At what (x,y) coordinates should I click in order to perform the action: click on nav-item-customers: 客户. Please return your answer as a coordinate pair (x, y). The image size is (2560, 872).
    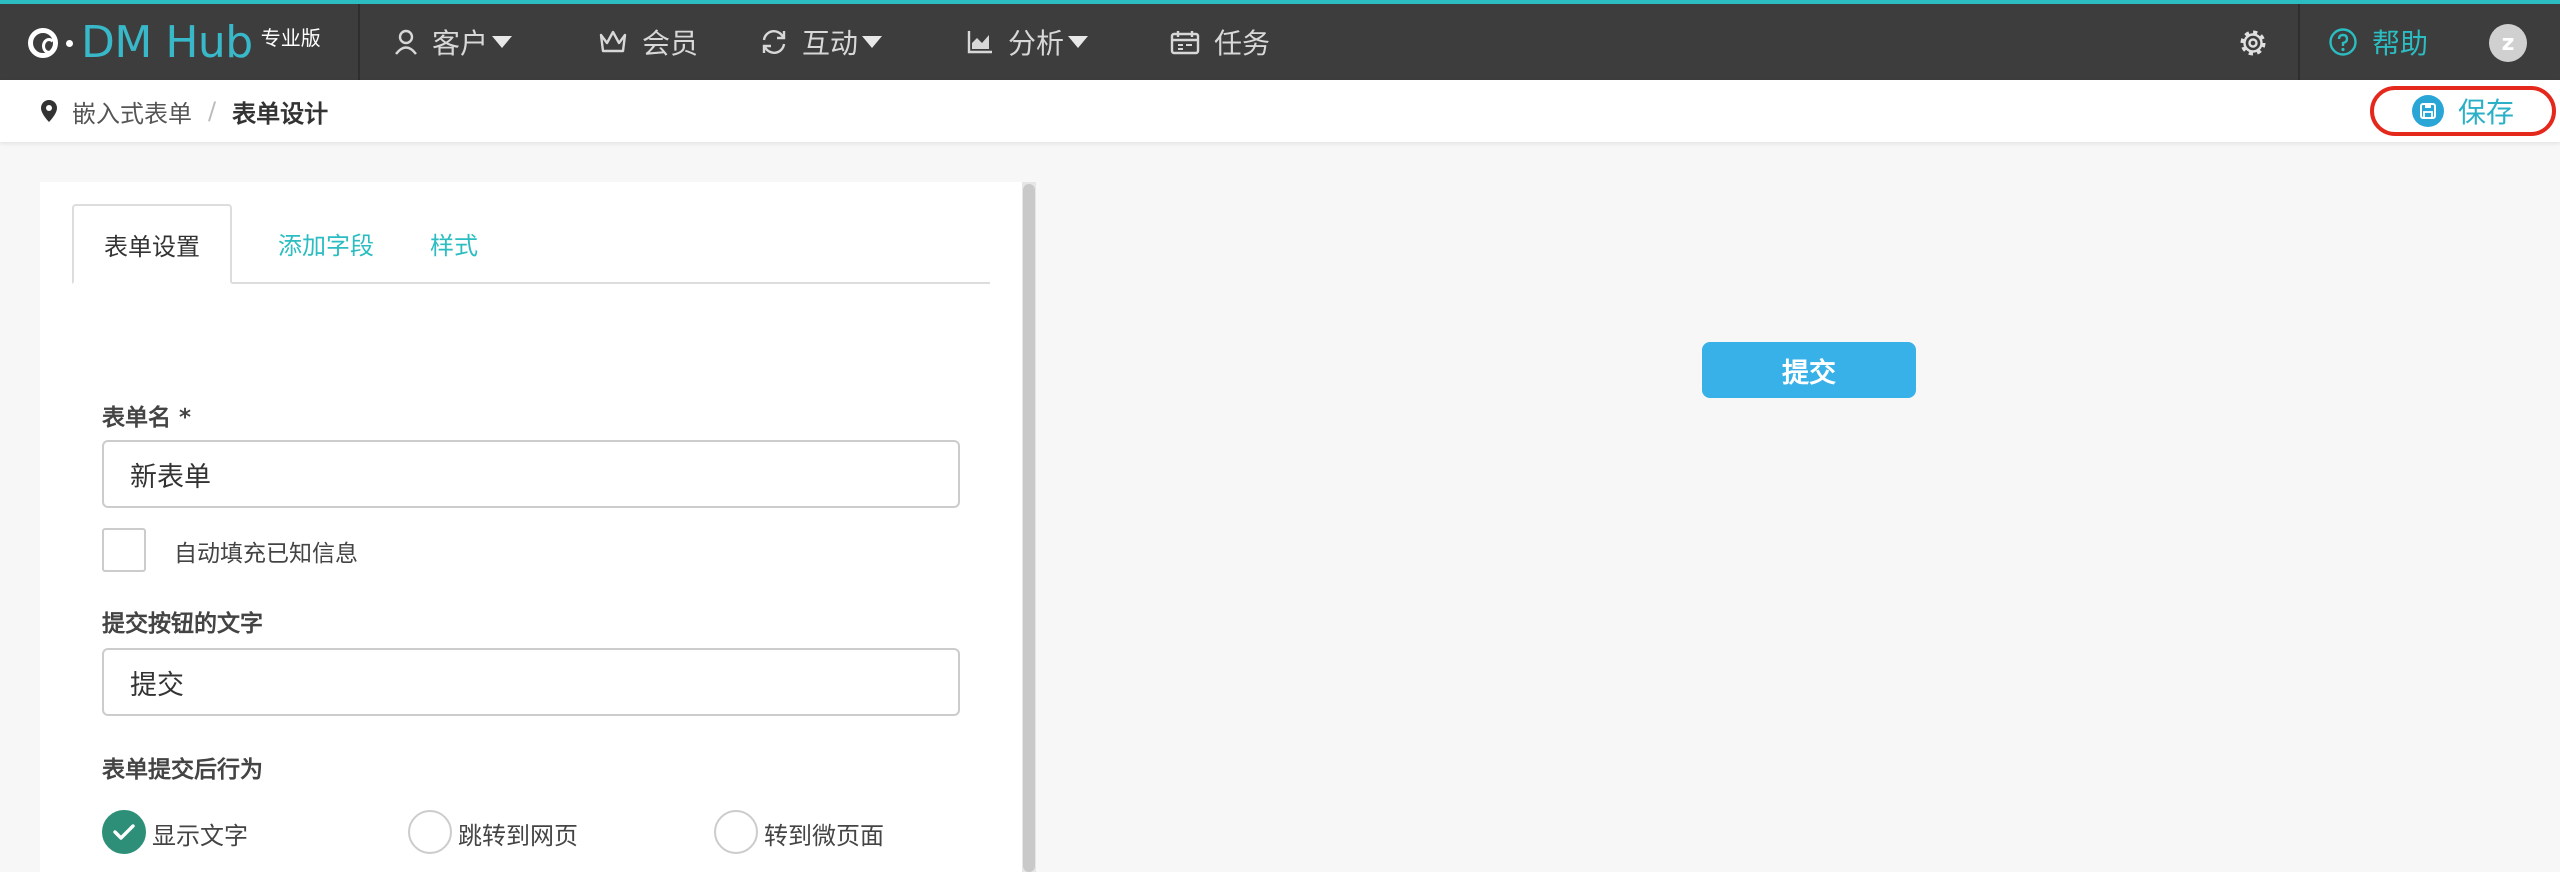
    Looking at the image, I should click on (453, 42).